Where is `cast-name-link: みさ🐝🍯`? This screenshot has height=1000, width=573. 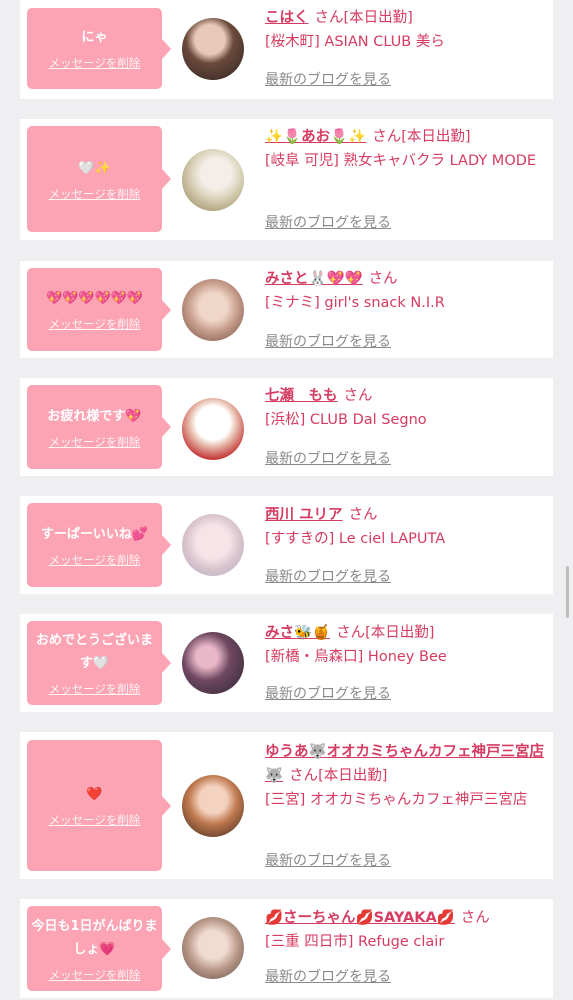
cast-name-link: みさ🐝🍯 is located at coordinates (297, 633).